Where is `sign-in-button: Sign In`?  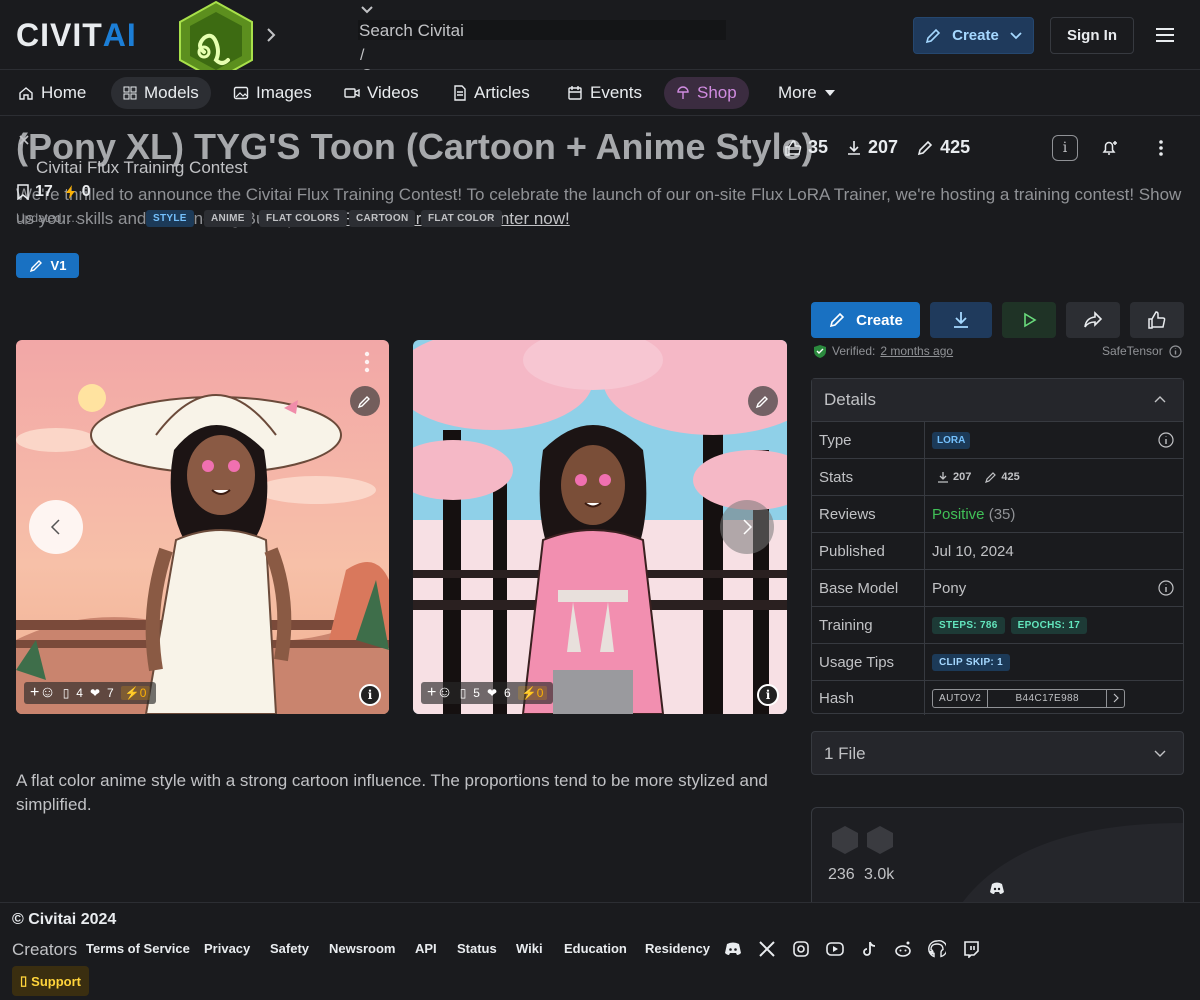 sign-in-button: Sign In is located at coordinates (1092, 35).